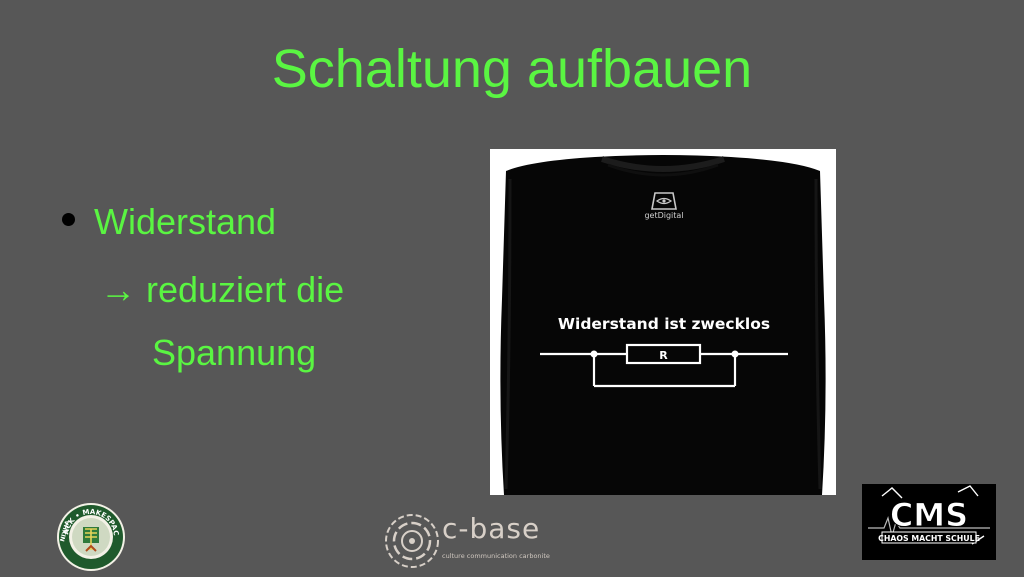 The width and height of the screenshot is (1024, 577). I want to click on cms-graffiti-icon: CMS CHAOS MACHT SCHULE, so click(929, 515).